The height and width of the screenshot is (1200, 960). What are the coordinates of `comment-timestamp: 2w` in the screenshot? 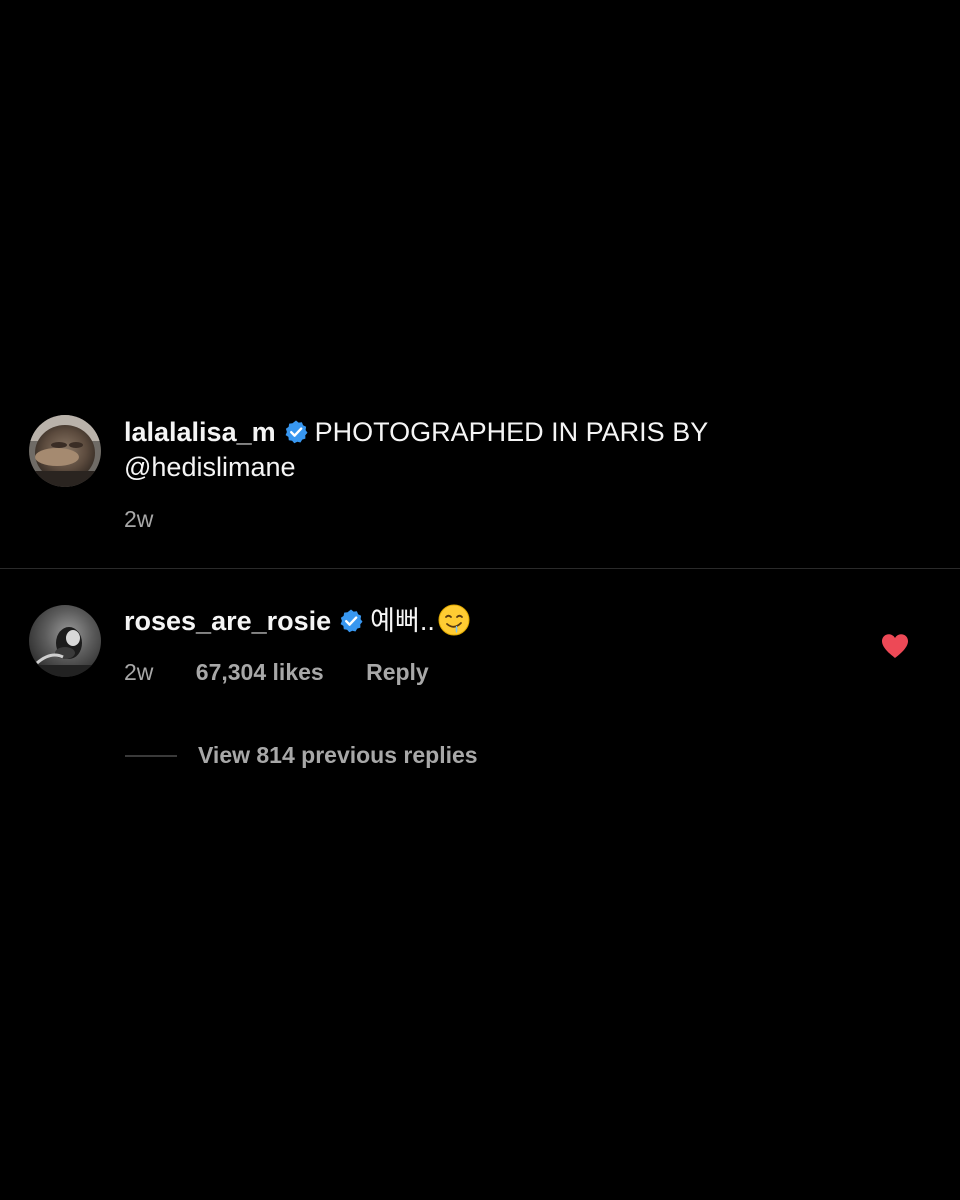 It's located at (139, 672).